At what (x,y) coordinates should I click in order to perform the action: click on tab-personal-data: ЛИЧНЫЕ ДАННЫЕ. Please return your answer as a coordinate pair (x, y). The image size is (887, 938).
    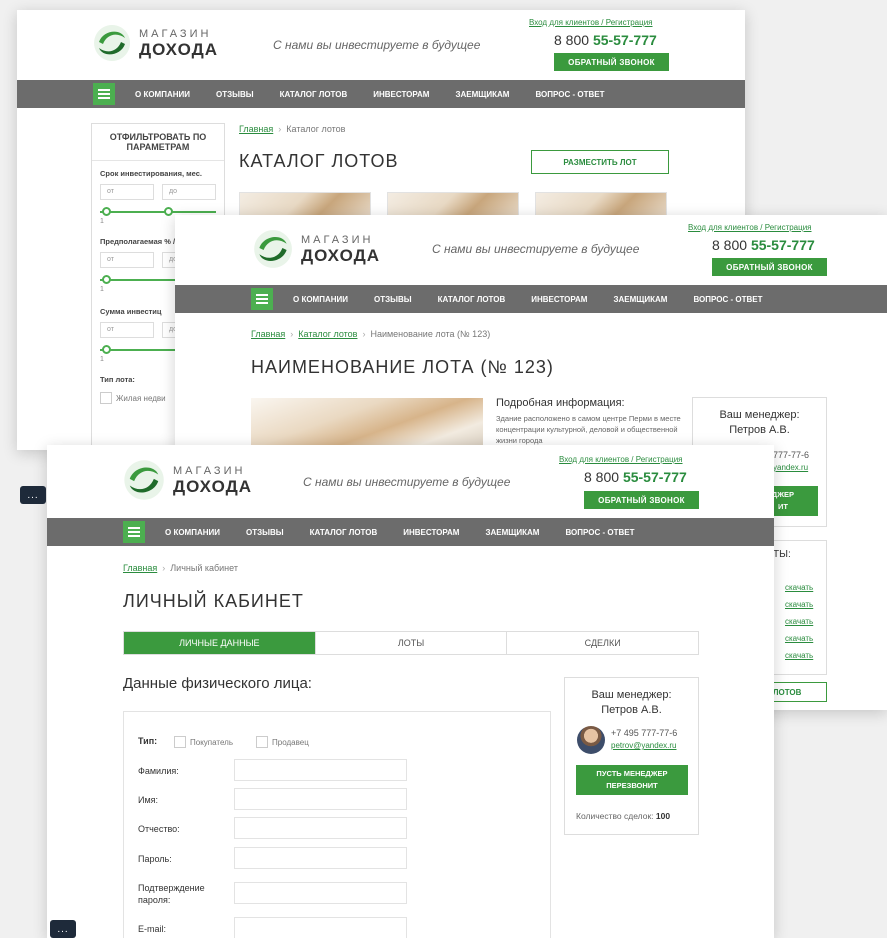
    Looking at the image, I should click on (219, 643).